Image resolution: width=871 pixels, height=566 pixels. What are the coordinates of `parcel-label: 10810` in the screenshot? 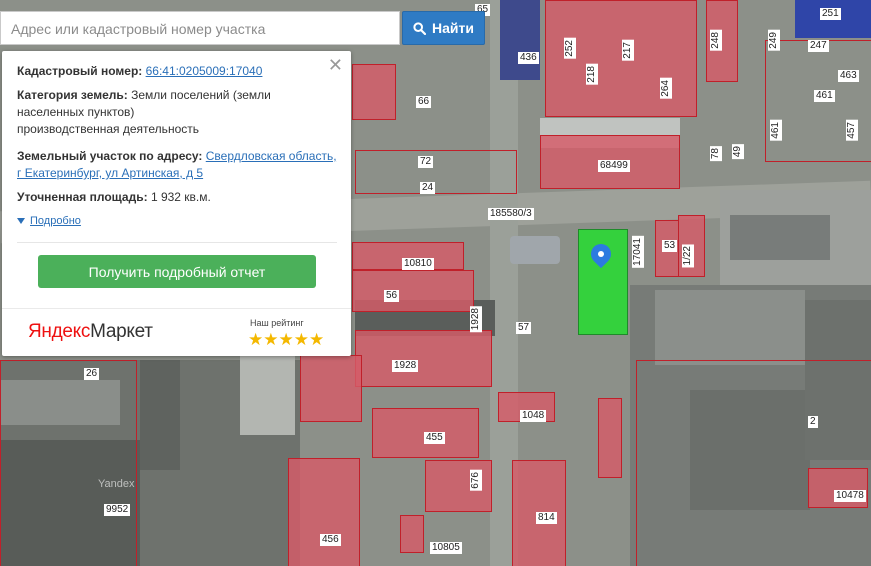 It's located at (418, 264).